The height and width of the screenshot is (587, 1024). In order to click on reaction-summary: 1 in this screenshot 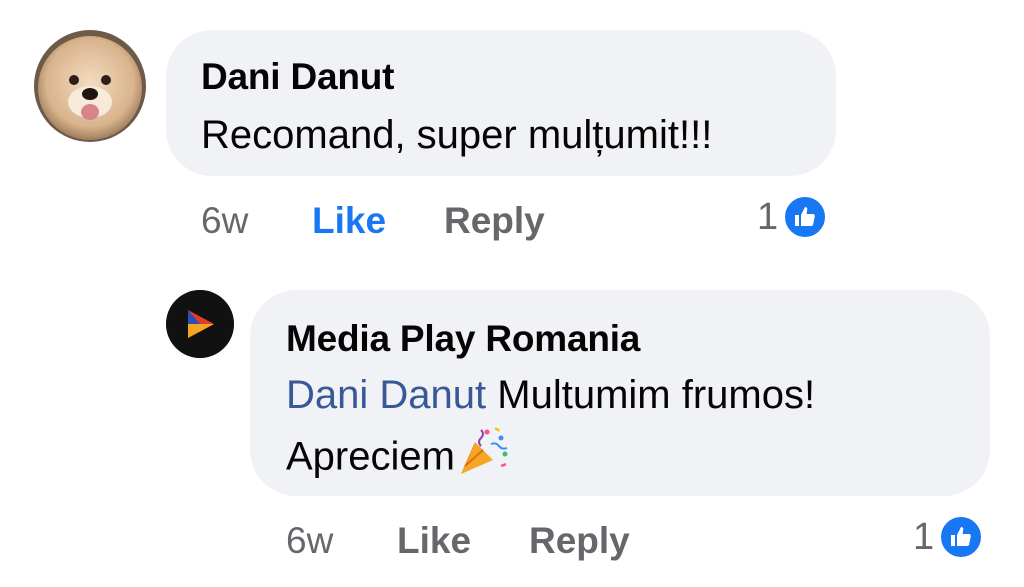, I will do `click(793, 217)`.